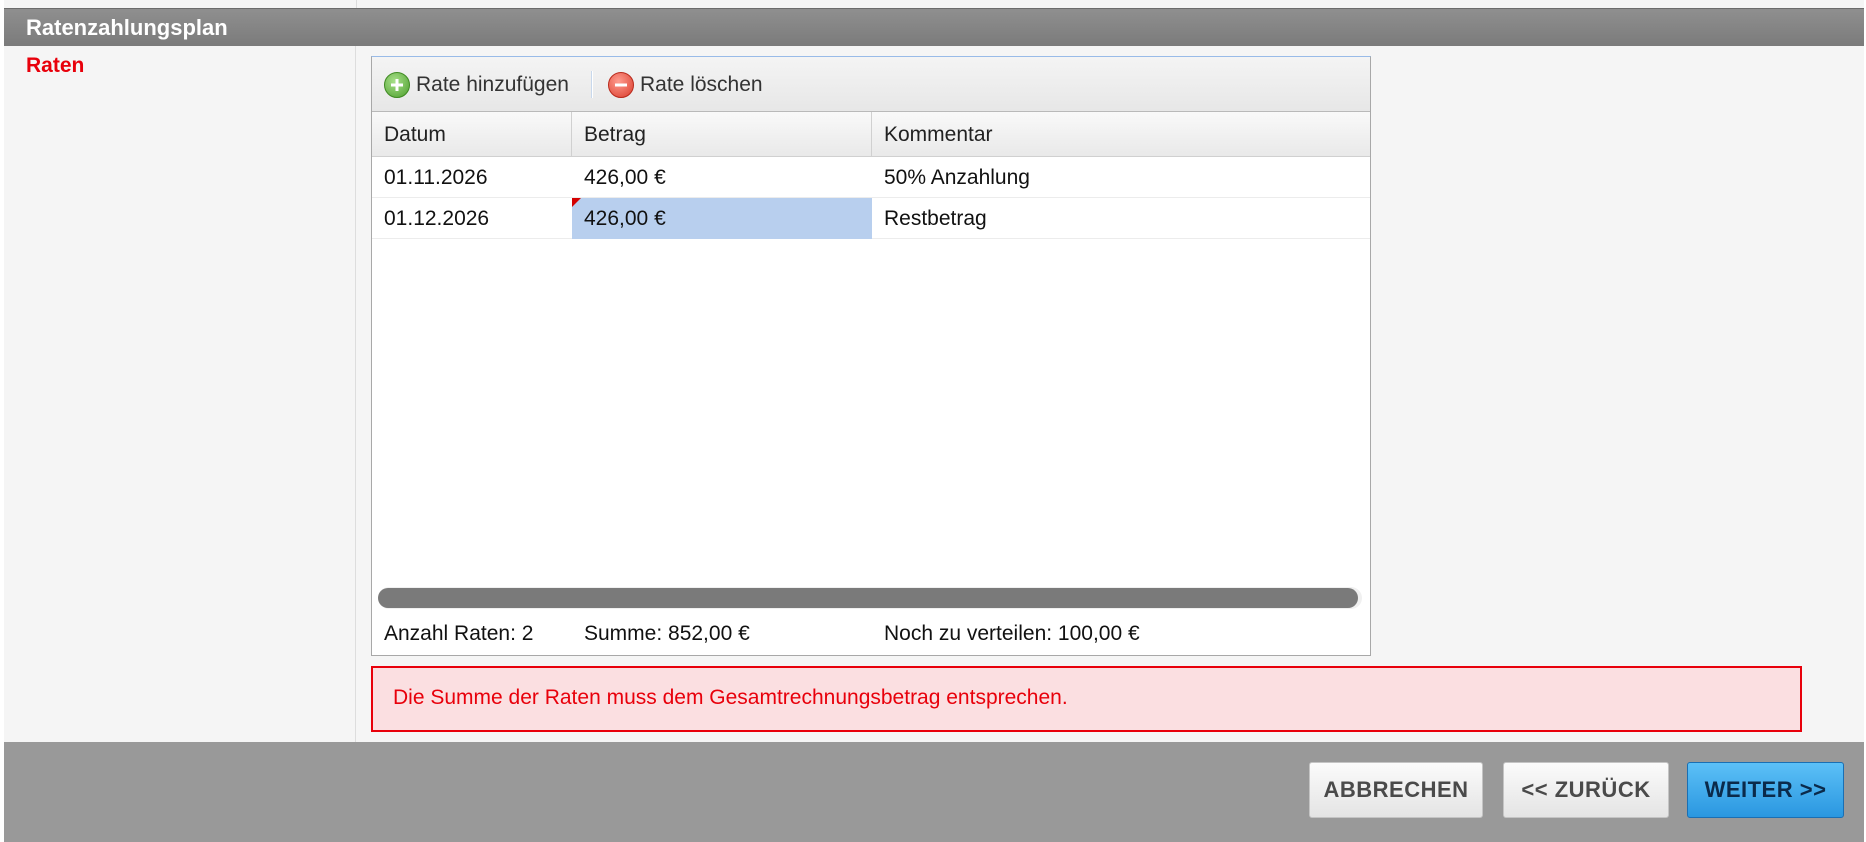  What do you see at coordinates (55, 65) in the screenshot?
I see `field-label-raten: Raten` at bounding box center [55, 65].